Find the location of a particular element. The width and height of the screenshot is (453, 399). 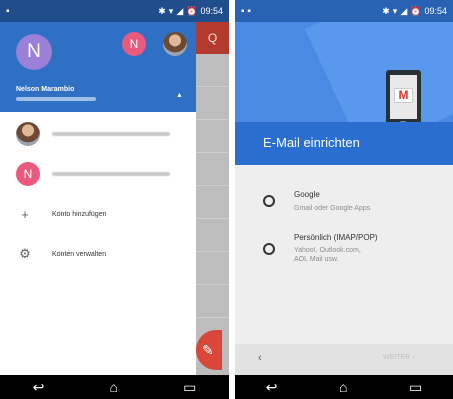

setup-footer: ‹ WEITER › is located at coordinates (344, 359).